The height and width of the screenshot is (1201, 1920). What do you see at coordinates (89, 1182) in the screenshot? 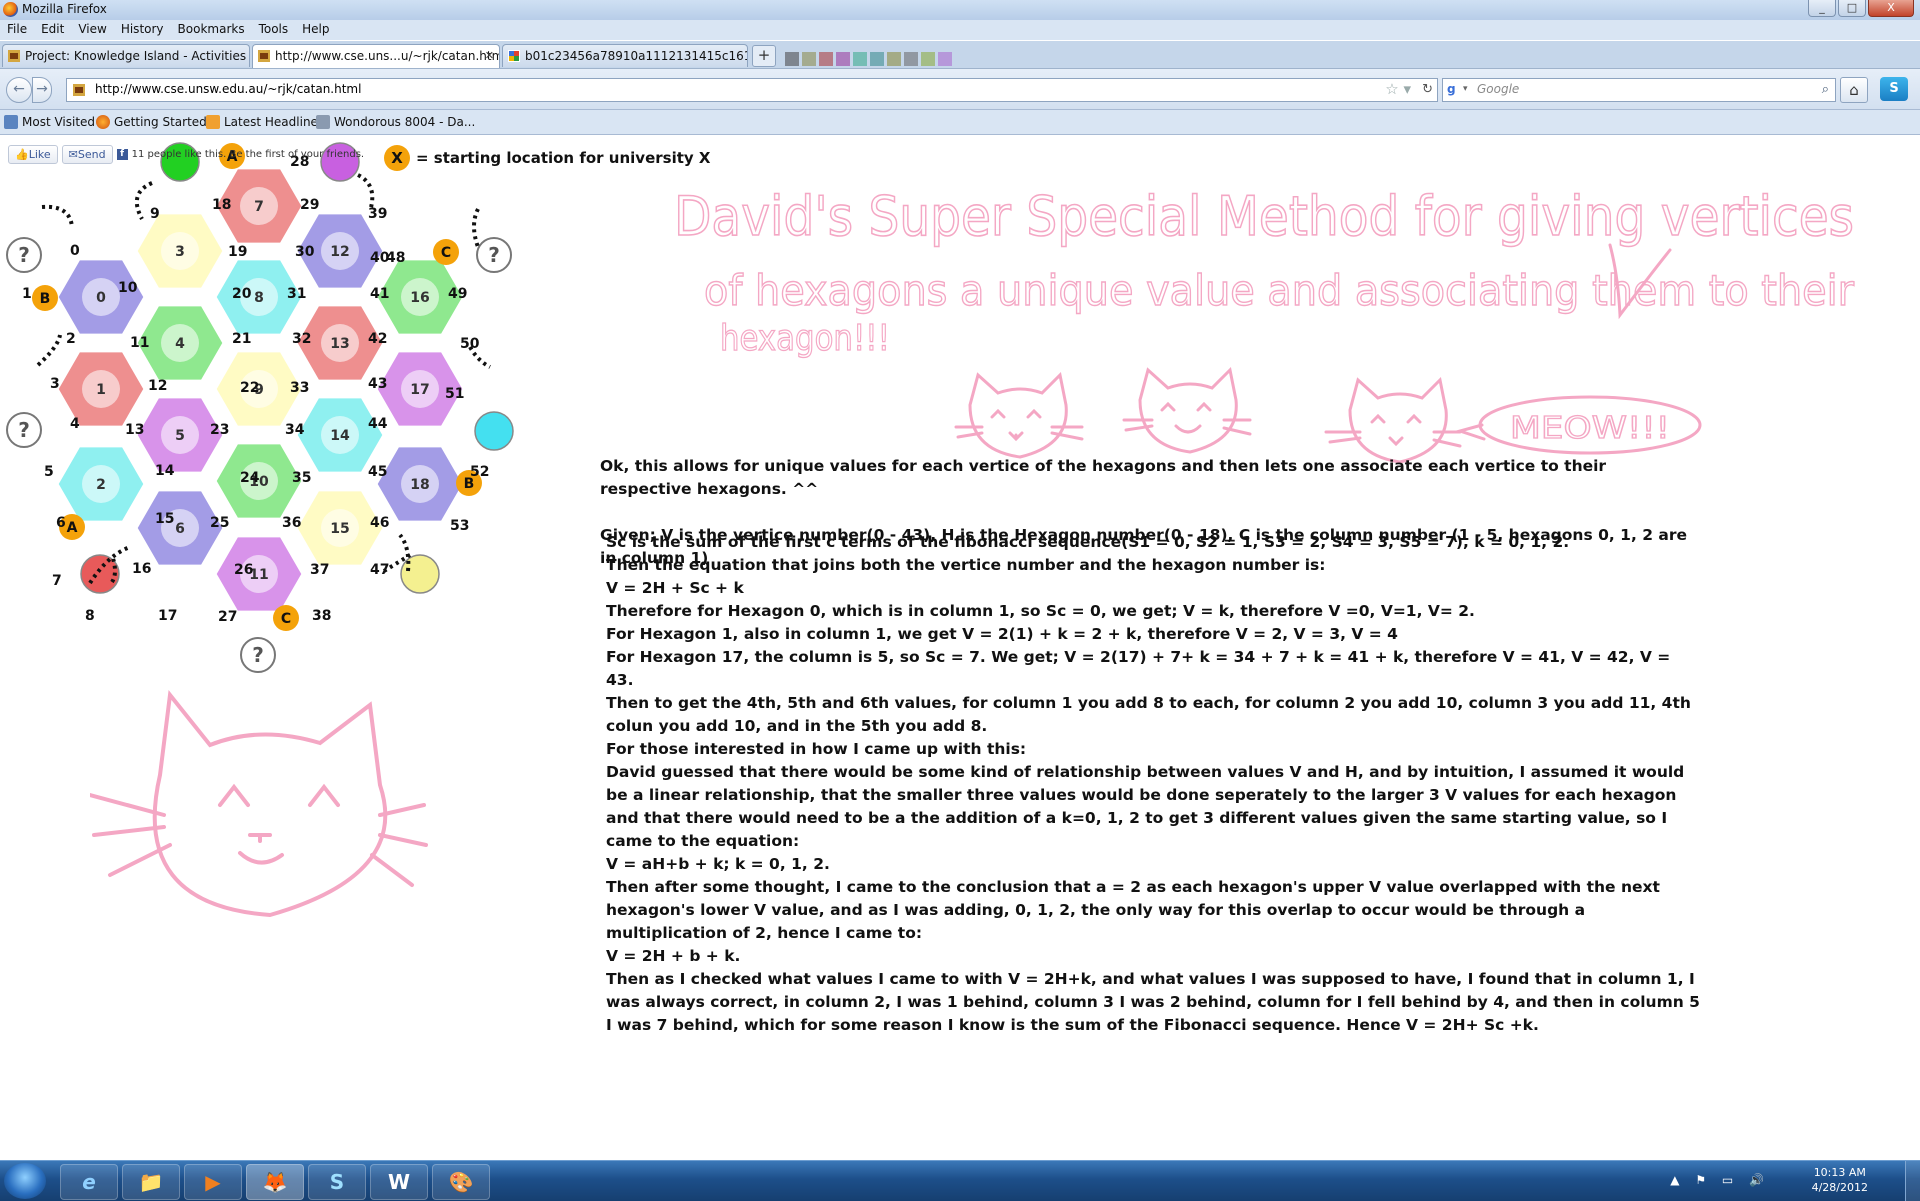
I see `taskbar-internet-explorer: e` at bounding box center [89, 1182].